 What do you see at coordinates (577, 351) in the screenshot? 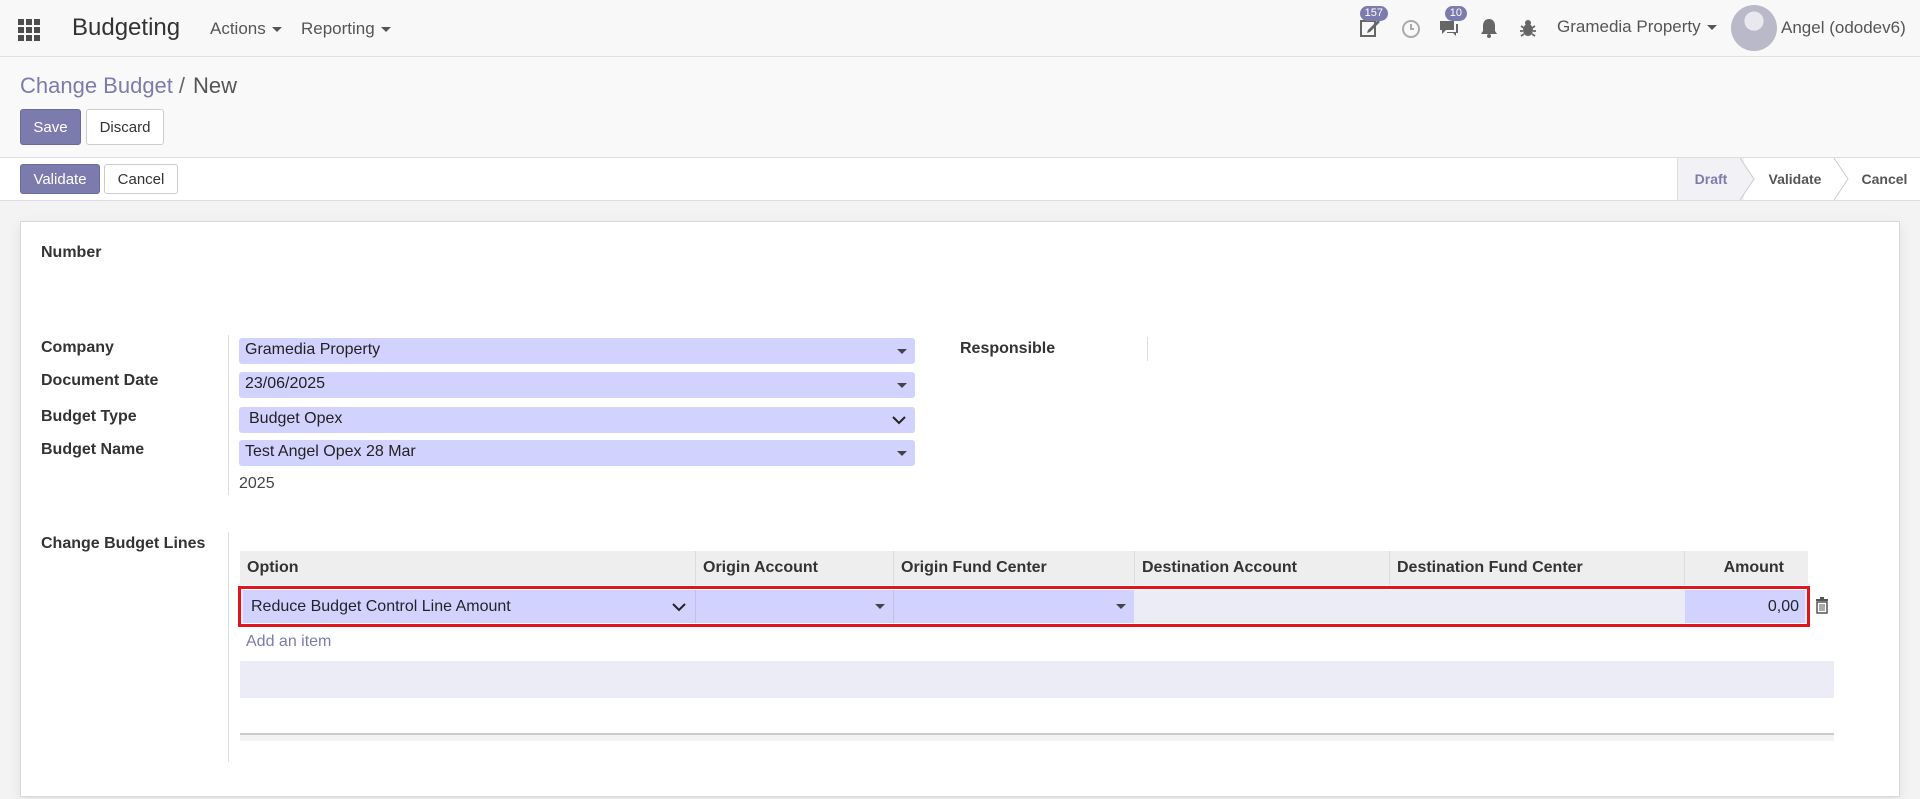
I see `company-field: Gramedia Property` at bounding box center [577, 351].